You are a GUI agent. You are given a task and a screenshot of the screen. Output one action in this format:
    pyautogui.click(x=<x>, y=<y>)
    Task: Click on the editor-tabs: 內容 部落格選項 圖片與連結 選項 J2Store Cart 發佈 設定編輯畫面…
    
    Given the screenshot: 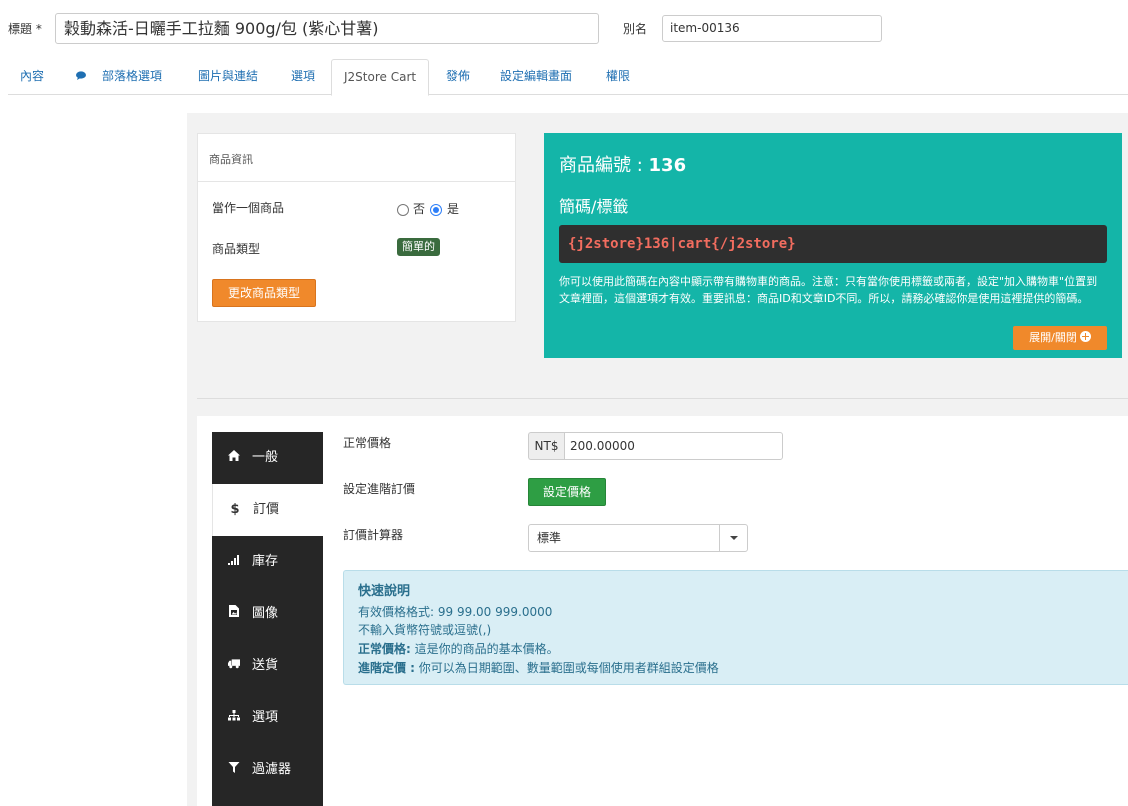 What is the action you would take?
    pyautogui.click(x=568, y=77)
    